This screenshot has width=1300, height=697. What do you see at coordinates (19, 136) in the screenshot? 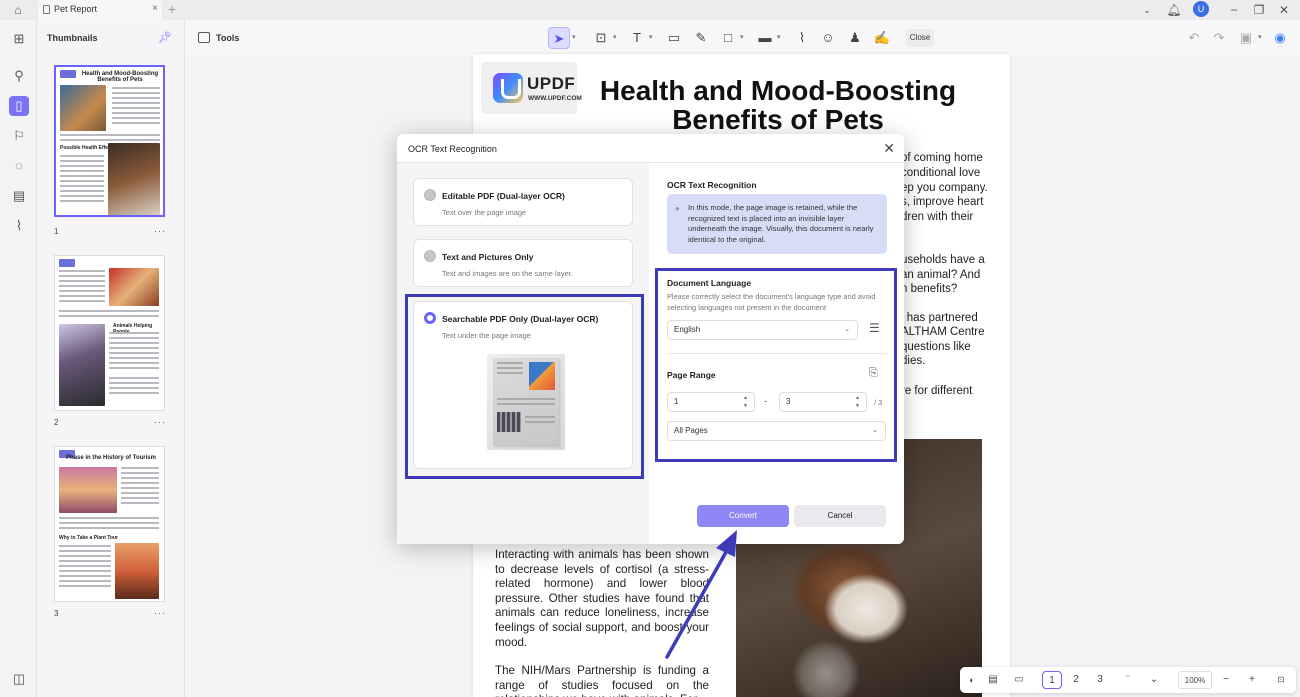
I see `bookmark-icon: ⚐` at bounding box center [19, 136].